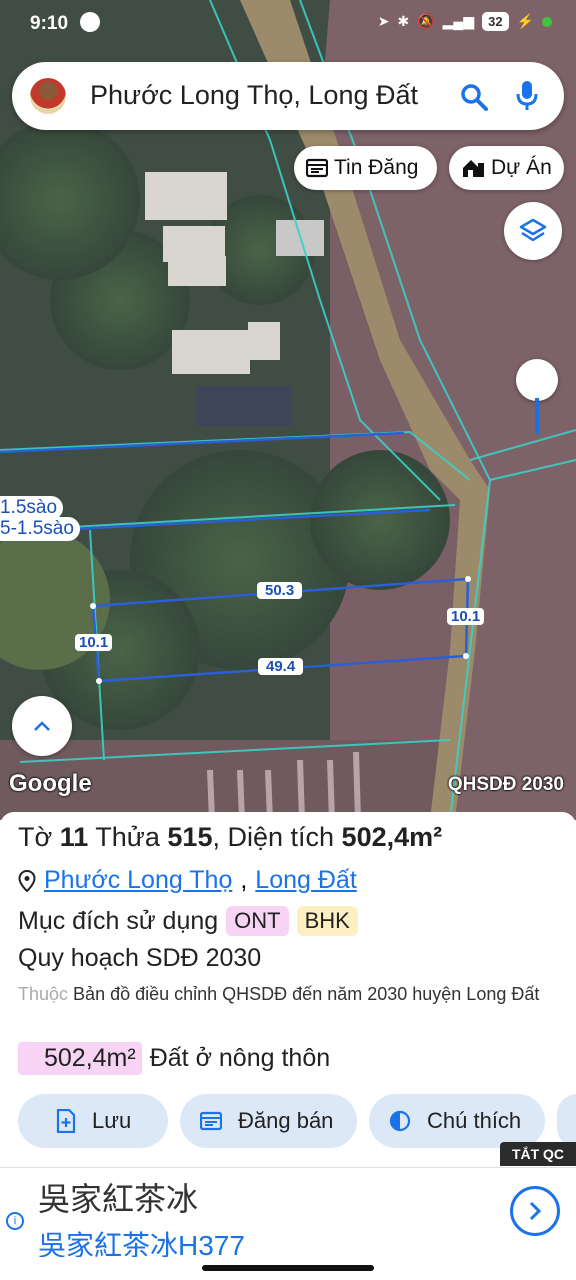 This screenshot has width=576, height=1280. Describe the element at coordinates (305, 880) in the screenshot. I see `district-link: Long Đất` at that location.